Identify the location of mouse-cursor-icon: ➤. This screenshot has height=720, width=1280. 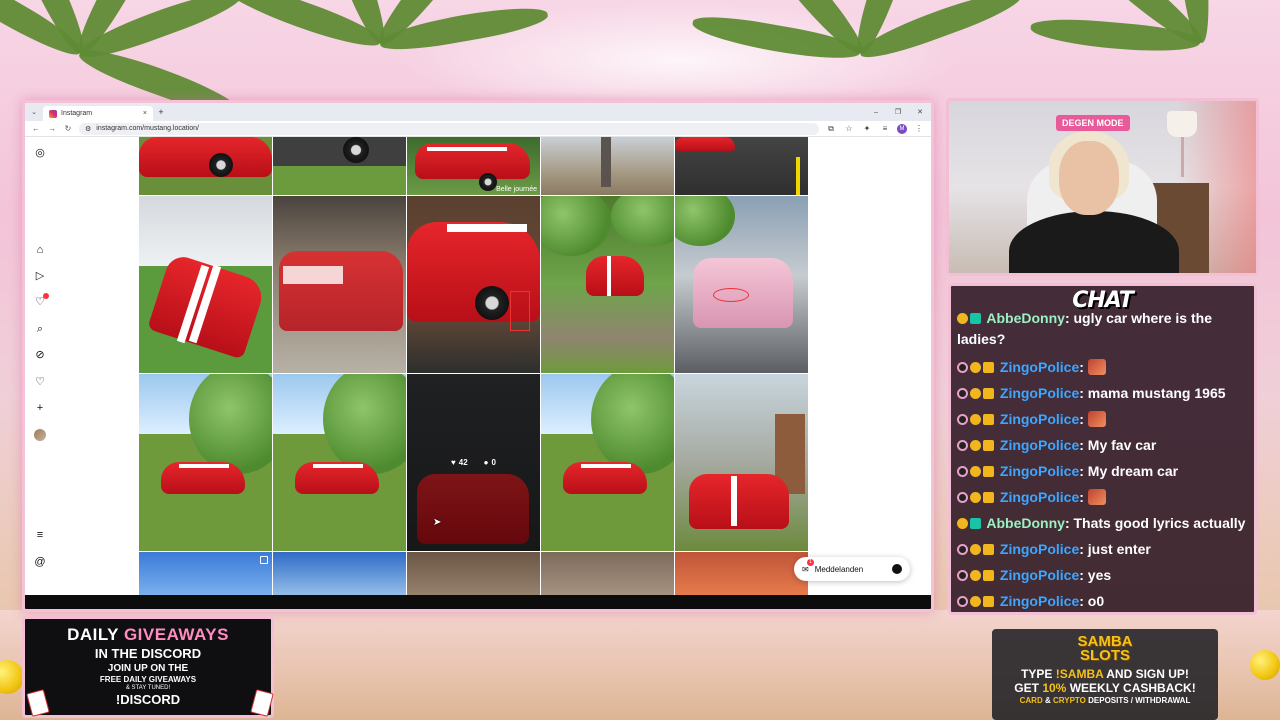
(437, 522).